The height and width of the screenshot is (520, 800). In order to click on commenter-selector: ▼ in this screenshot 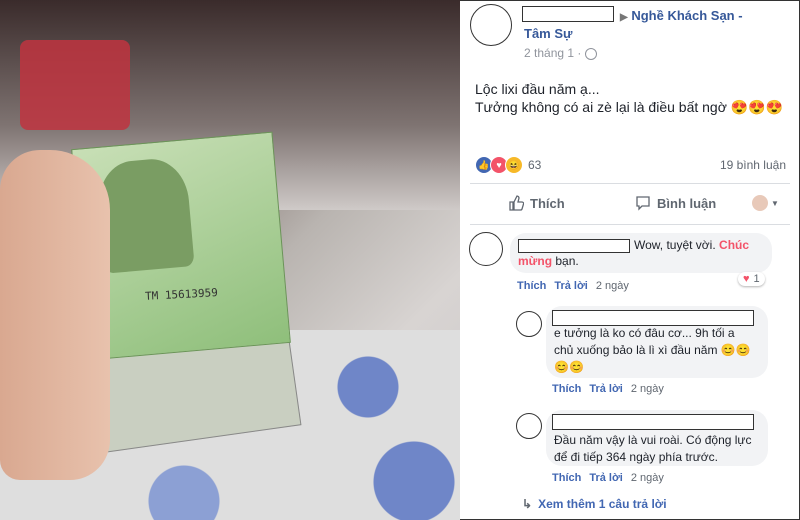, I will do `click(765, 203)`.